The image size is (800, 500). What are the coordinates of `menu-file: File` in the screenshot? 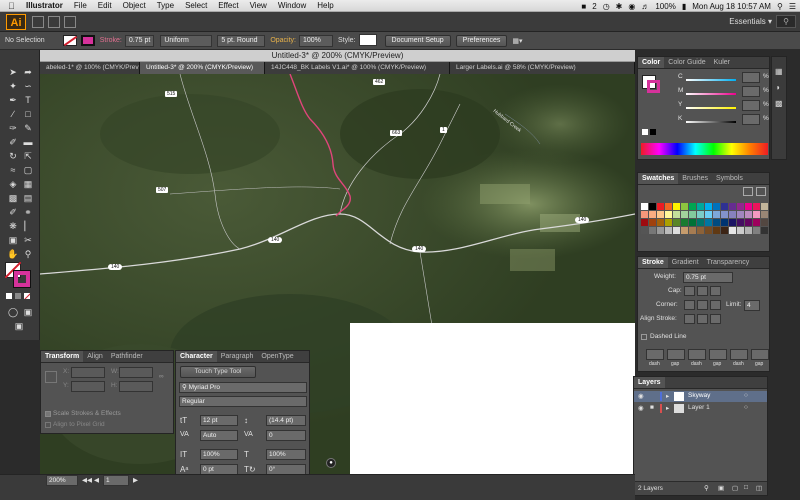 It's located at (80, 5).